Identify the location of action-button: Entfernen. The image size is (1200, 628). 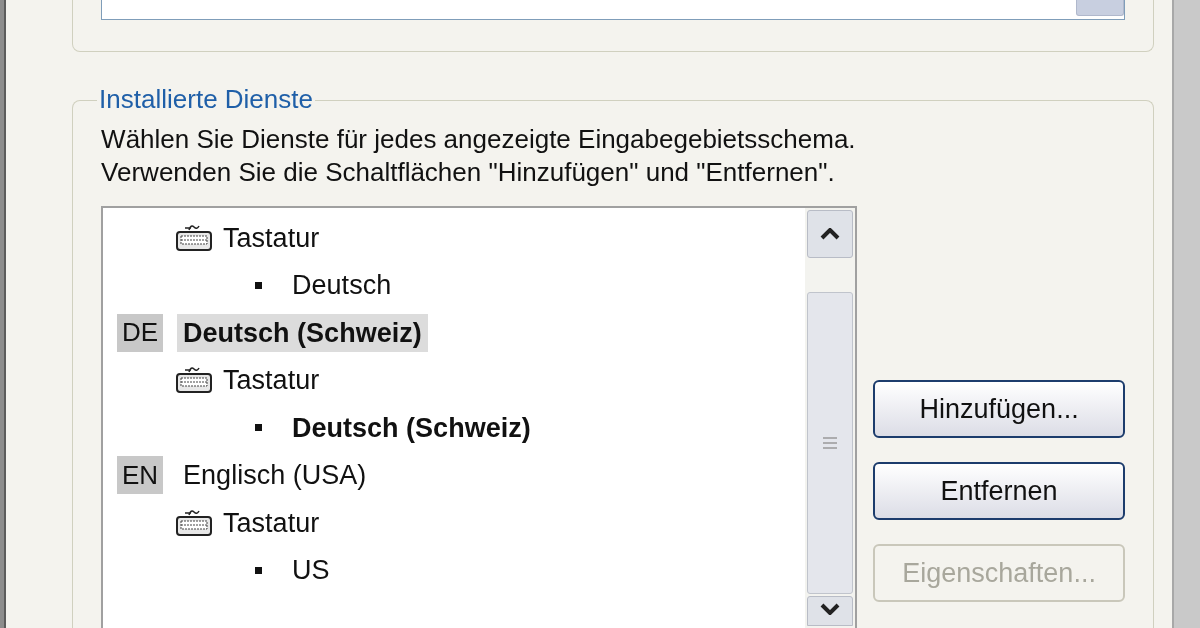
(999, 491).